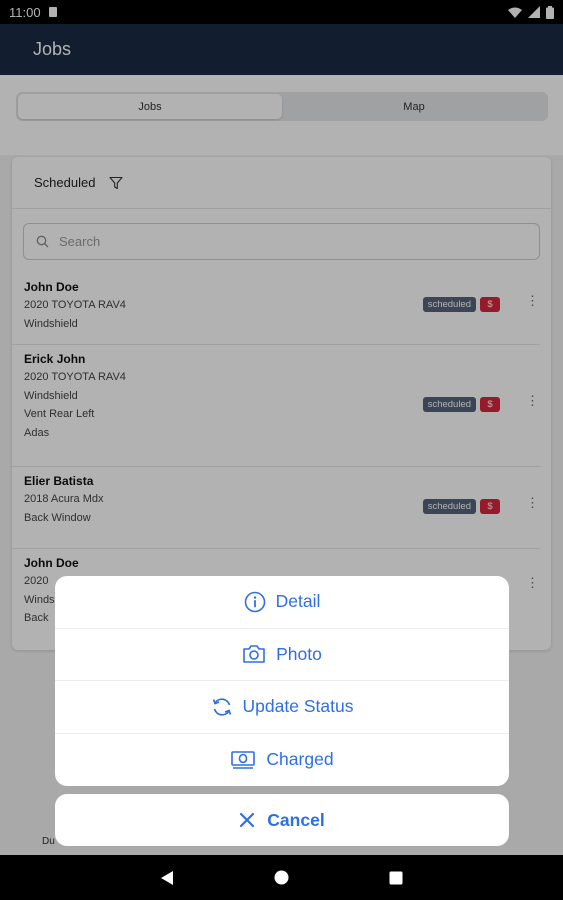  I want to click on detail-action: Detail, so click(282, 602).